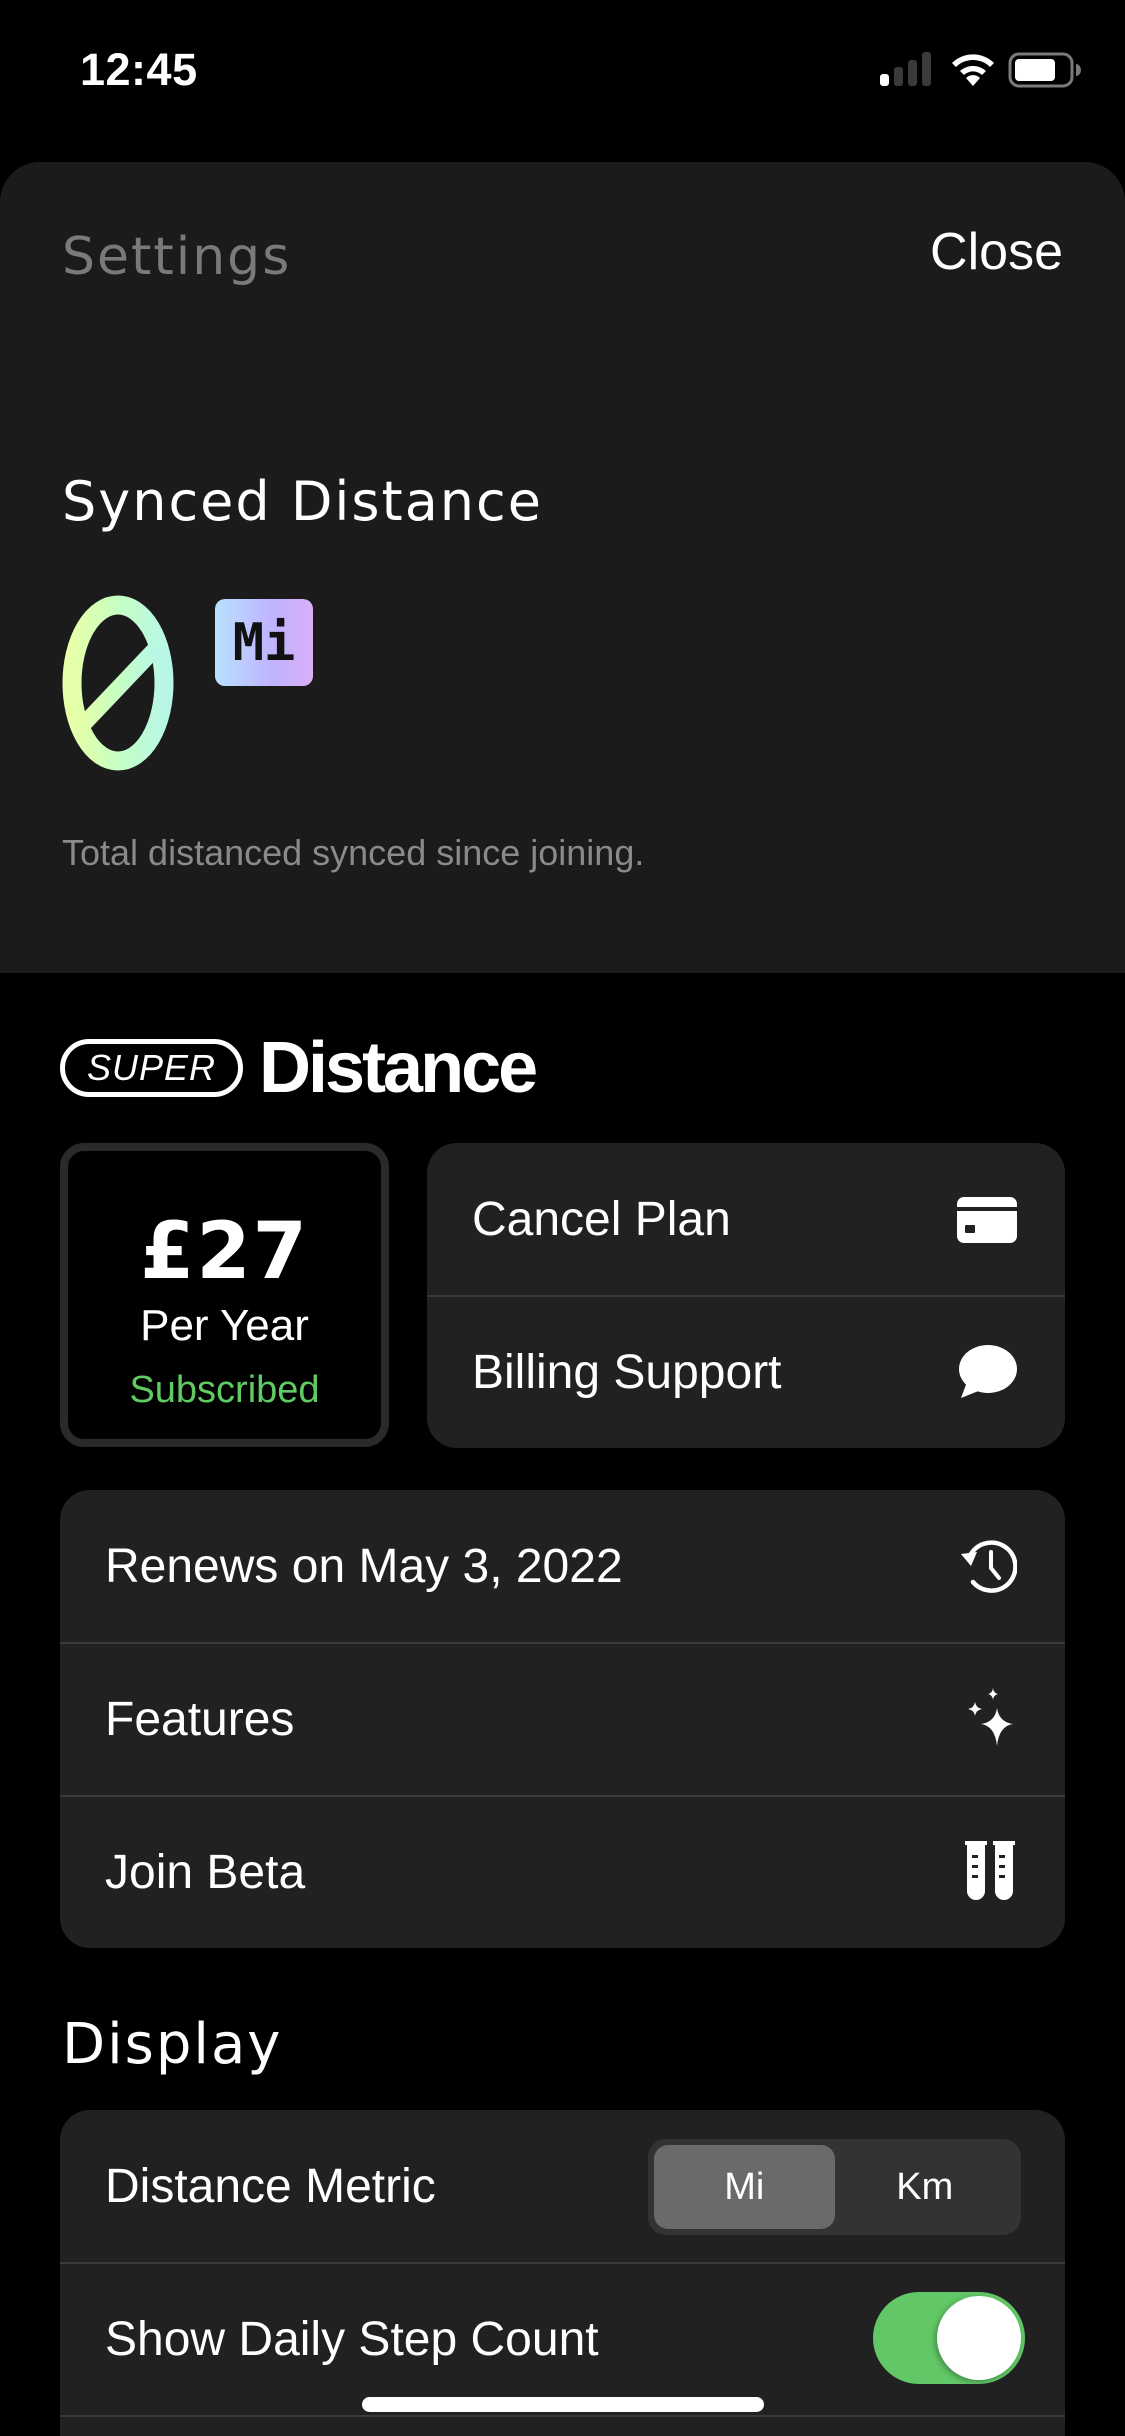 This screenshot has width=1125, height=2436. I want to click on sparkles-icon, so click(990, 1717).